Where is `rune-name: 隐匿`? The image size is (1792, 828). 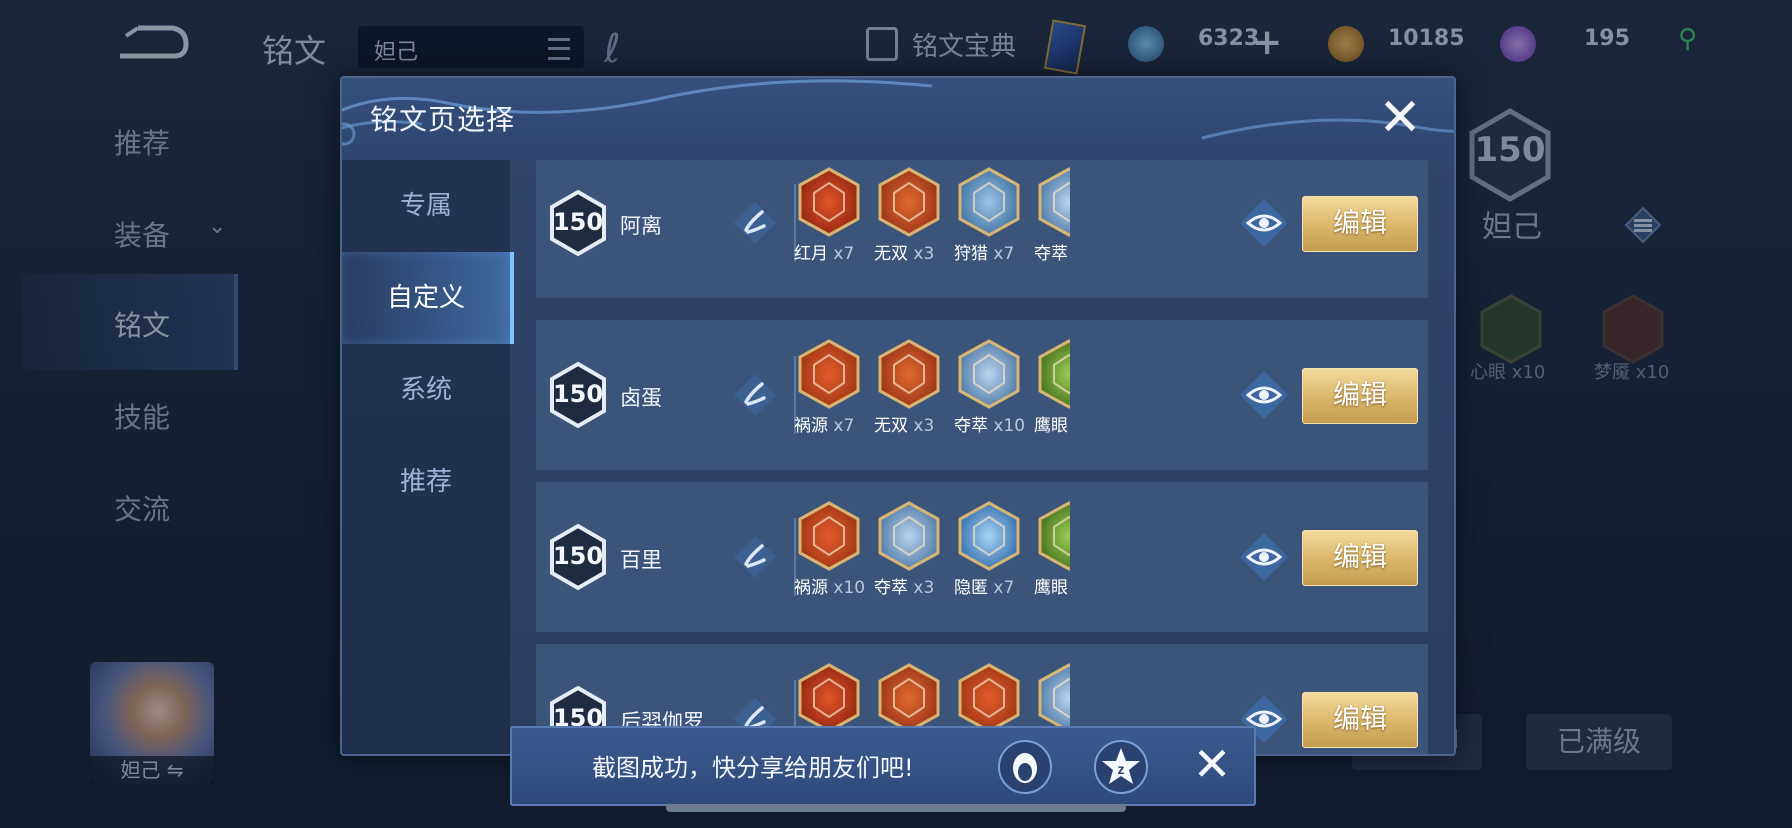 rune-name: 隐匿 is located at coordinates (971, 588).